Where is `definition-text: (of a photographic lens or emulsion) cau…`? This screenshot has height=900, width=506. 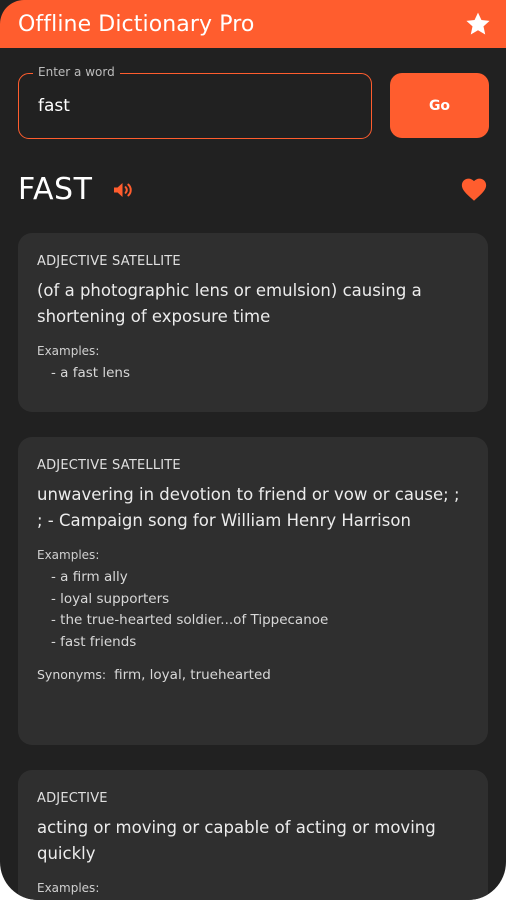
definition-text: (of a photographic lens or emulsion) cau… is located at coordinates (229, 303).